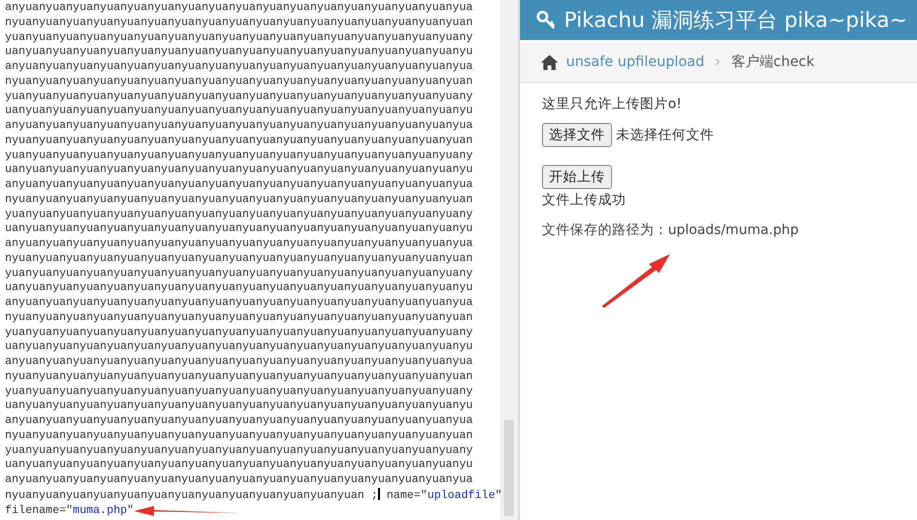 The width and height of the screenshot is (917, 520). Describe the element at coordinates (665, 135) in the screenshot. I see `file-status: 未选择任何文件` at that location.